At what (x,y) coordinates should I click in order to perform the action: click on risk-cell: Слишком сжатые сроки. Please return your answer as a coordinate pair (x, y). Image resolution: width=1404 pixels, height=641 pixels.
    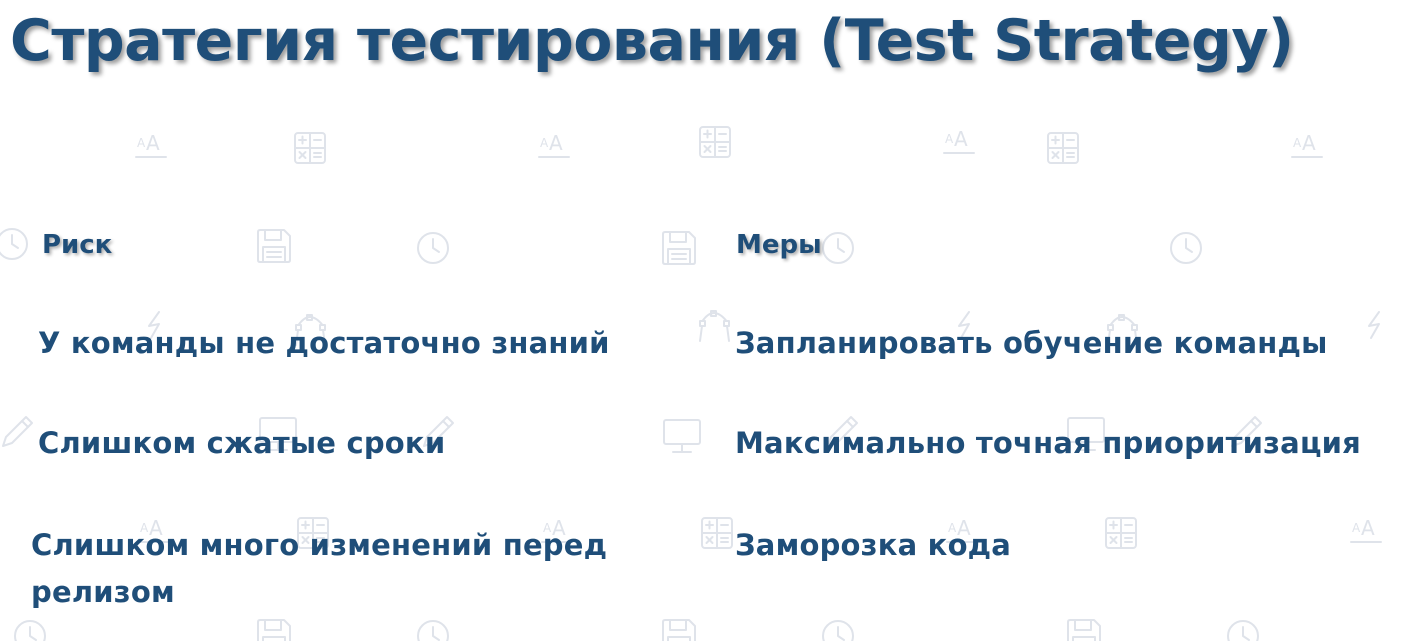
    Looking at the image, I should click on (242, 443).